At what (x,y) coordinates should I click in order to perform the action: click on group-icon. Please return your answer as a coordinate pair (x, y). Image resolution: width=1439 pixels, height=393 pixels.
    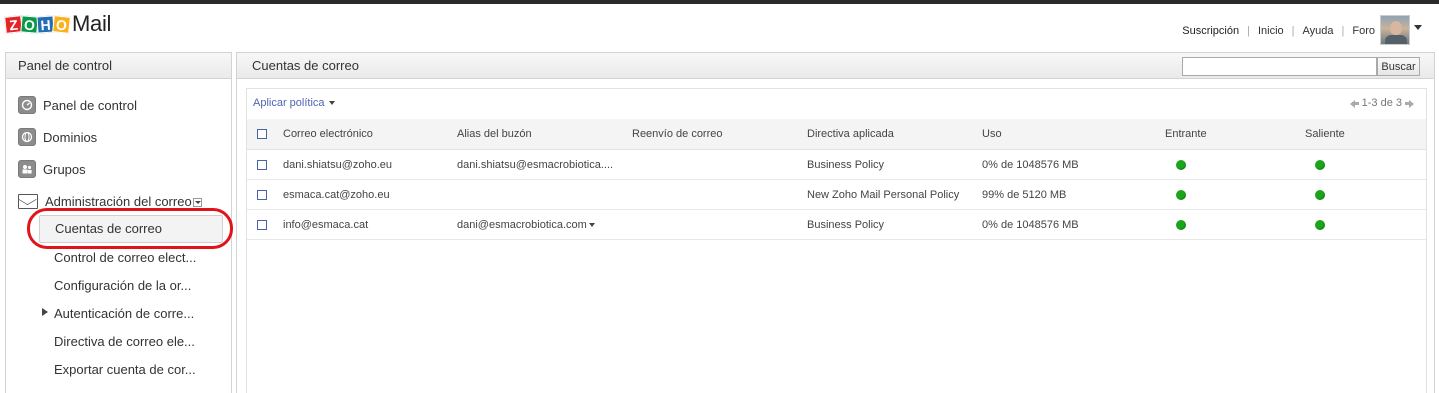
    Looking at the image, I should click on (27, 169).